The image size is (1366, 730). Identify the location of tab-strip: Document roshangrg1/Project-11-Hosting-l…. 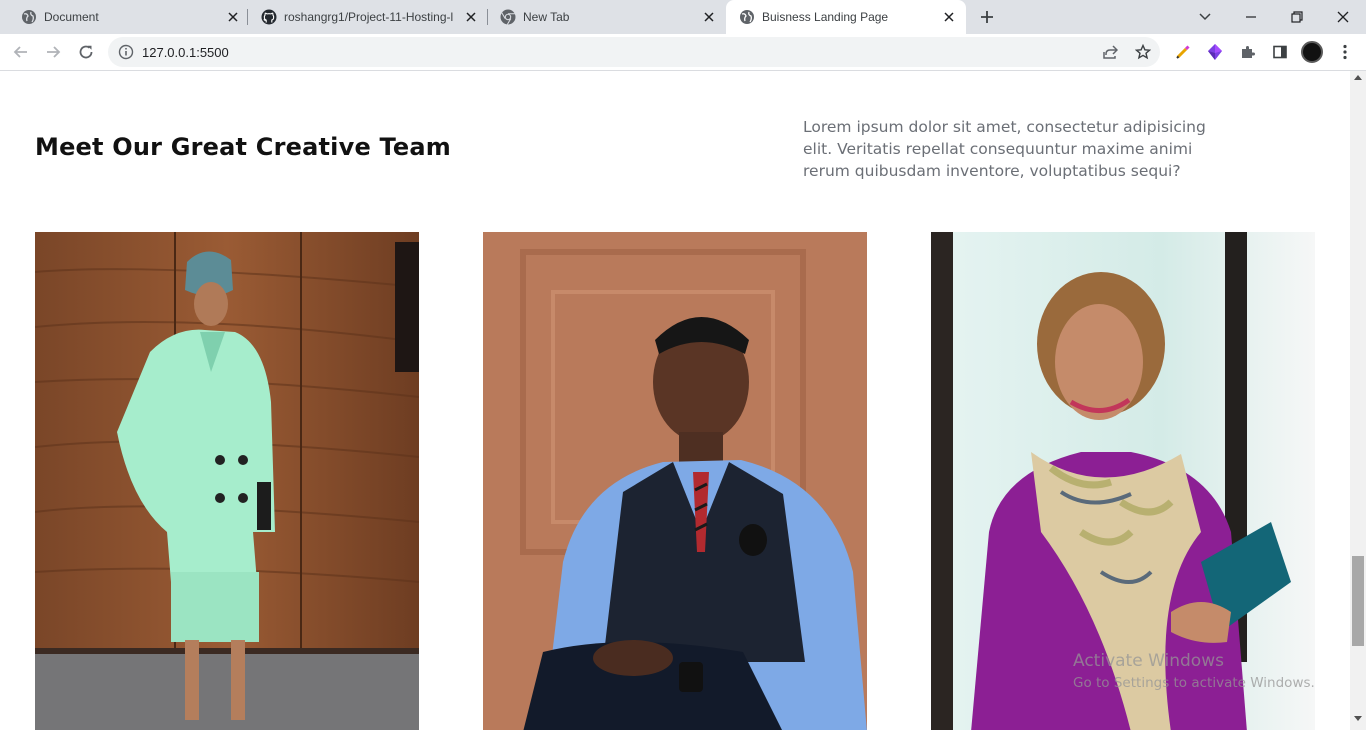
(683, 17).